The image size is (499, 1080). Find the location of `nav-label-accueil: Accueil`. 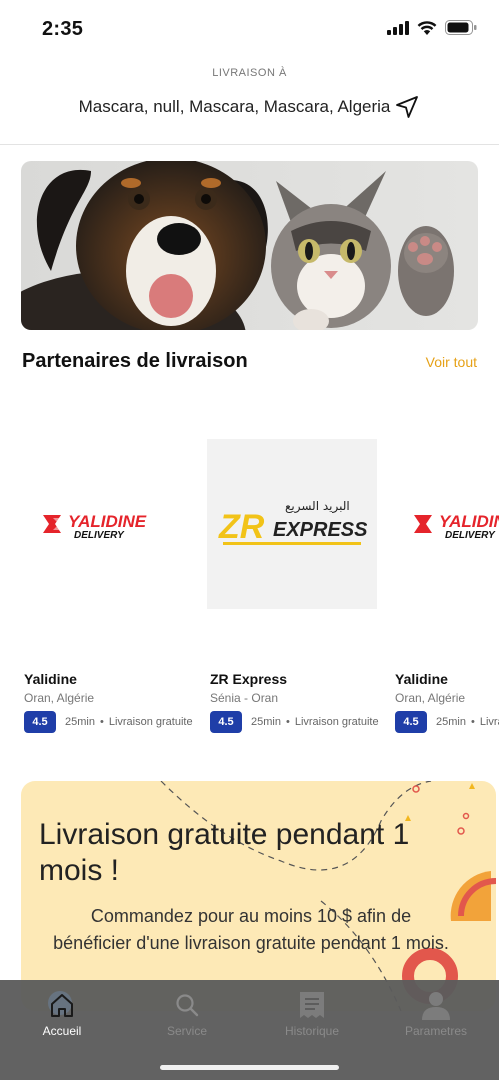

nav-label-accueil: Accueil is located at coordinates (62, 1031).